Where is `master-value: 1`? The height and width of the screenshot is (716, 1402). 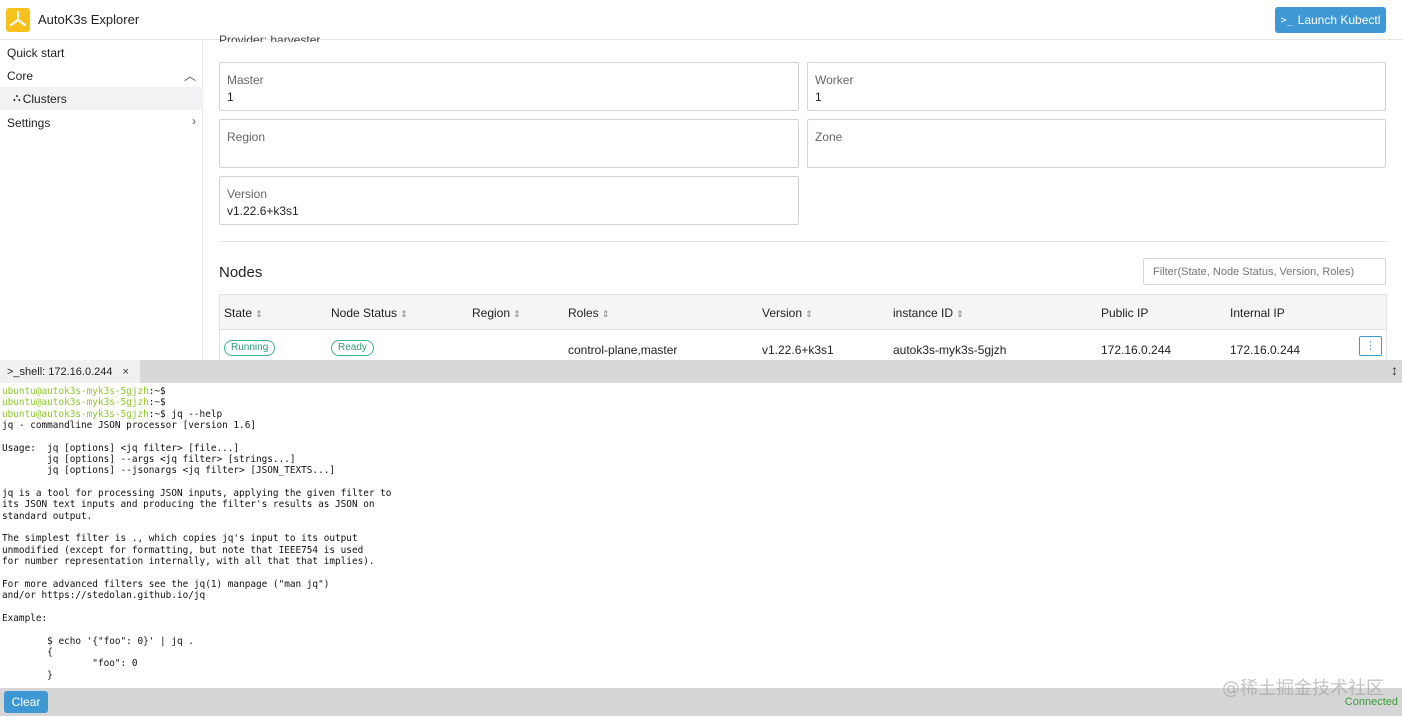
master-value: 1 is located at coordinates (230, 97).